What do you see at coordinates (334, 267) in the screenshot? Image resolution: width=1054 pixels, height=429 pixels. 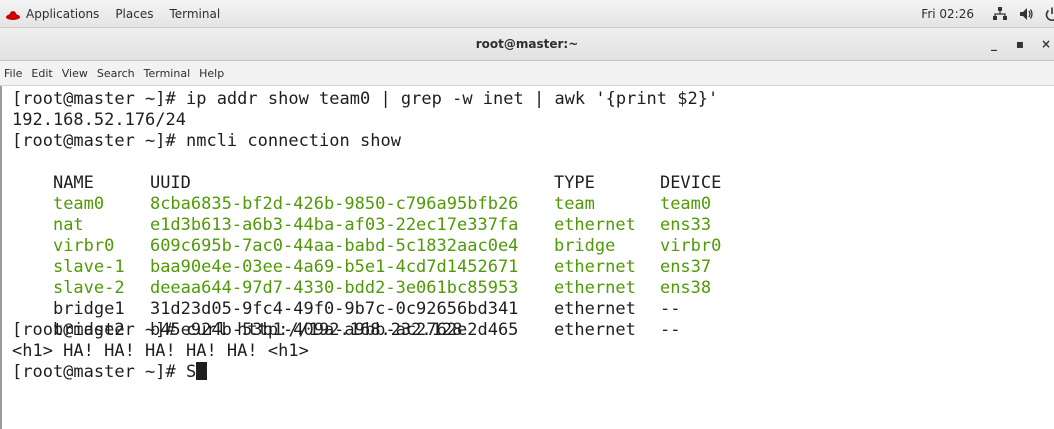 I see `connection-uuid: baa90e4e-03ee-4a69-b5e1-4cd7d1452671` at bounding box center [334, 267].